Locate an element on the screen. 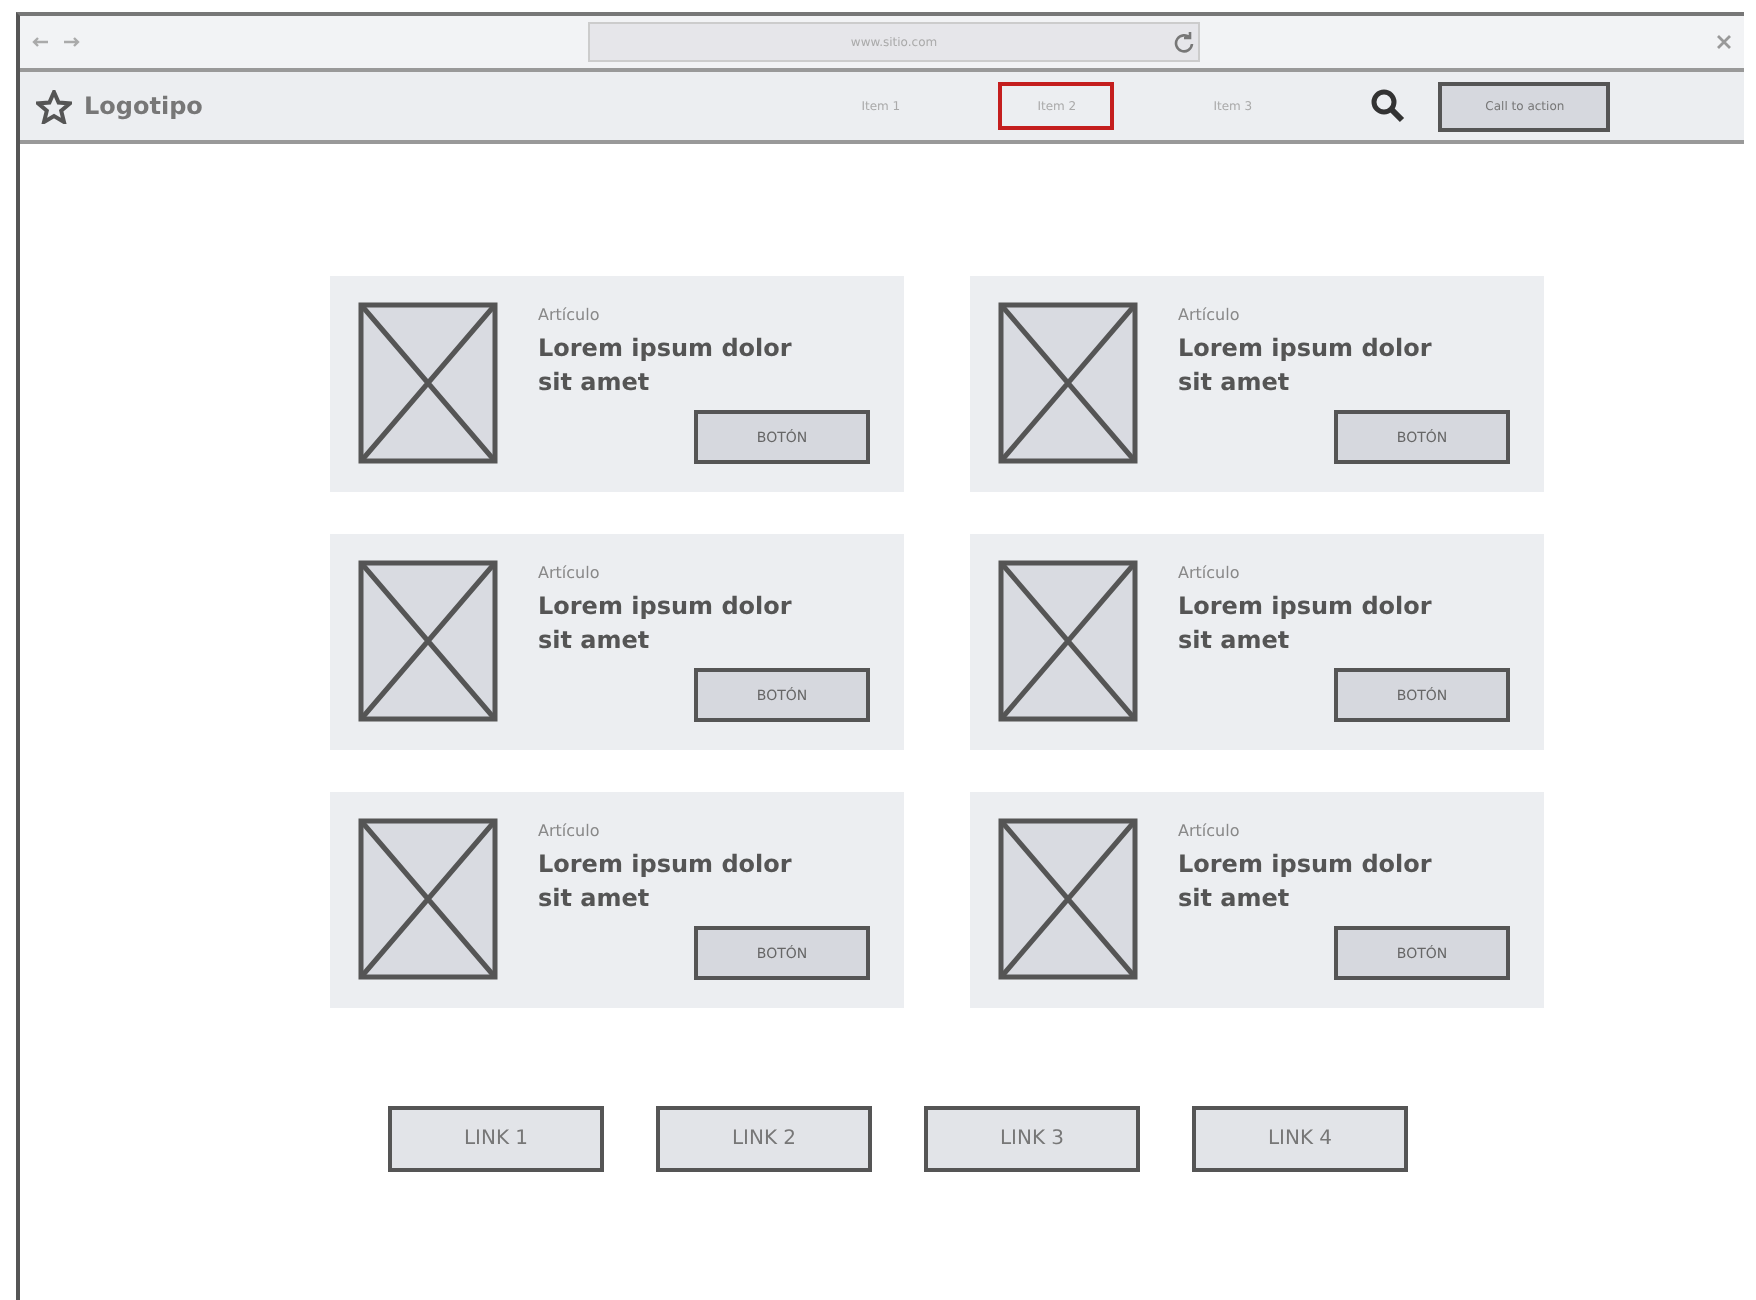 This screenshot has height=1300, width=1756. link-button: LINK 3 is located at coordinates (1032, 1139).